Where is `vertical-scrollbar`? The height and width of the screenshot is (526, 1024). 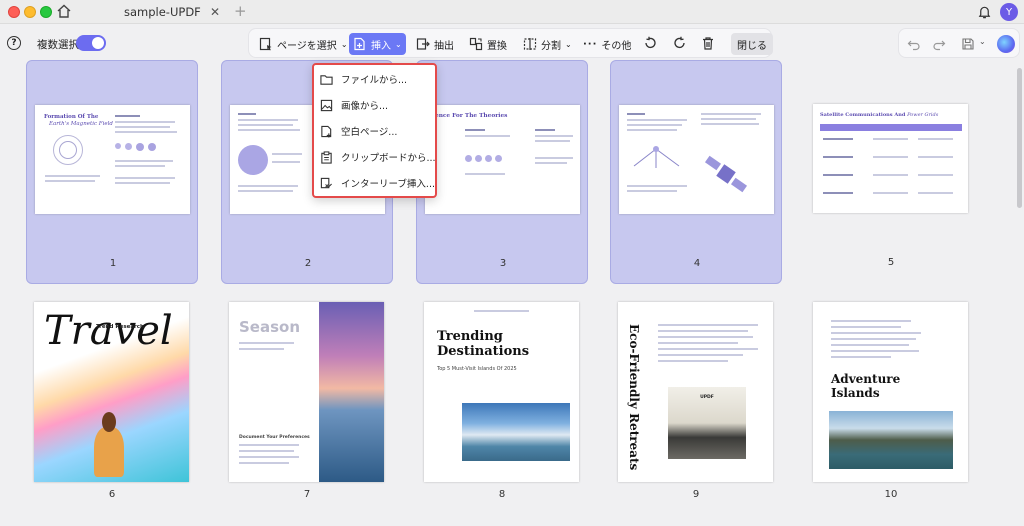
vertical-scrollbar is located at coordinates (1019, 138).